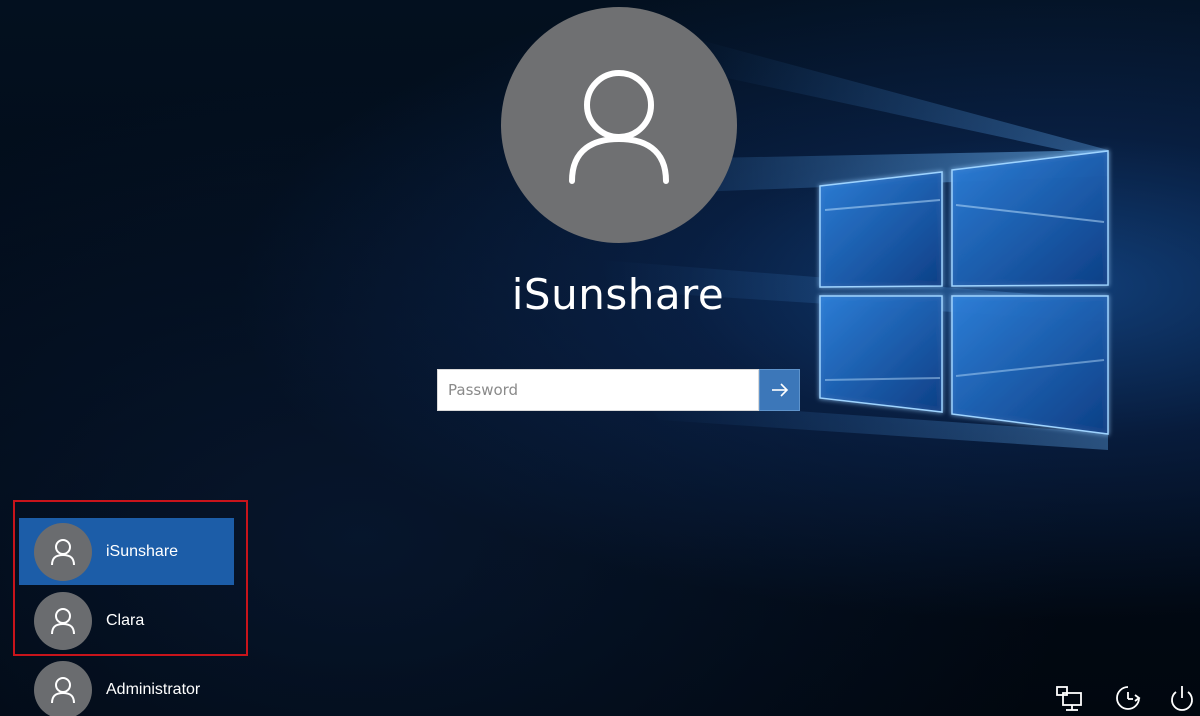 The image size is (1200, 716). I want to click on current-user-avatar, so click(619, 125).